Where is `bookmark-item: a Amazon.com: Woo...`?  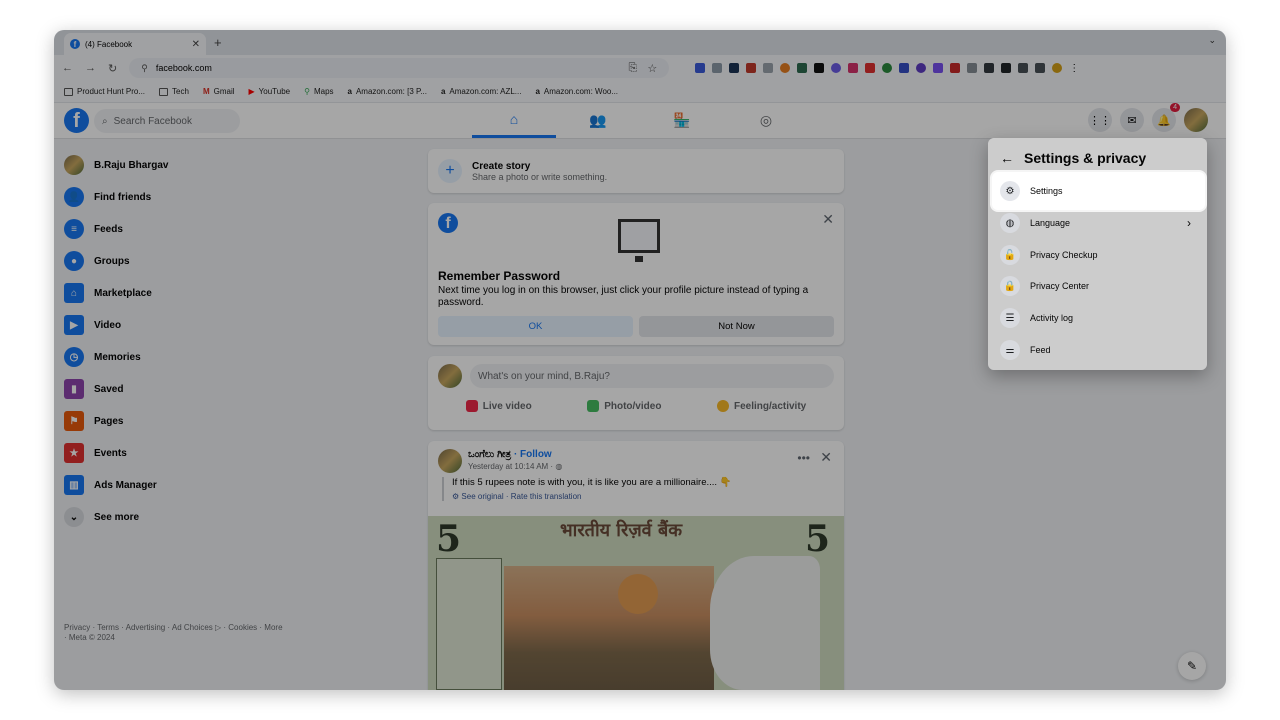 bookmark-item: a Amazon.com: Woo... is located at coordinates (576, 91).